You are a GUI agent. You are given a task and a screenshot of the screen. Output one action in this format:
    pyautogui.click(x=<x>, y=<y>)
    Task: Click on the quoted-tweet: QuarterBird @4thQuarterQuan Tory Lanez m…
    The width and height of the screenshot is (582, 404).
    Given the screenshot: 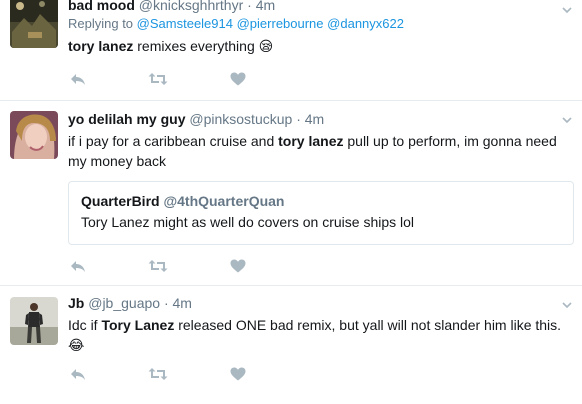 What is the action you would take?
    pyautogui.click(x=321, y=213)
    